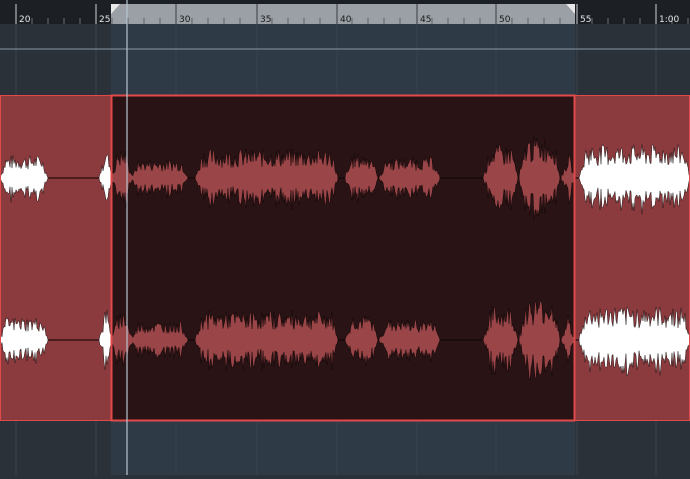 Image resolution: width=690 pixels, height=479 pixels. Describe the element at coordinates (585, 20) in the screenshot. I see `ruler-label: 55` at that location.